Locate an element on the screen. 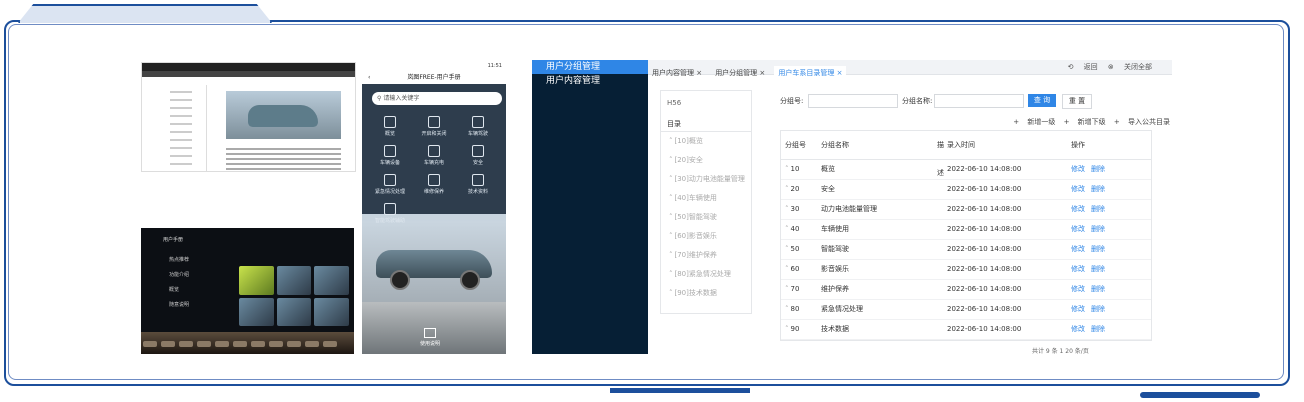 The image size is (1304, 402). group-no-label: 分组号: is located at coordinates (792, 101).